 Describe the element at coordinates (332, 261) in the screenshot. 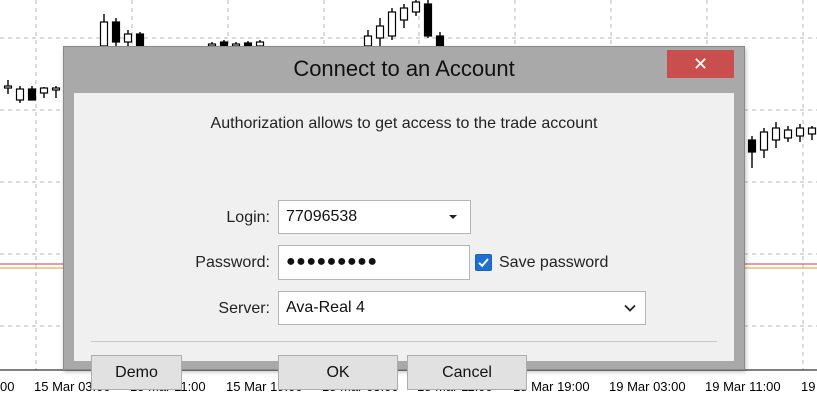

I see `password-value: ●●●●●●●●●` at that location.